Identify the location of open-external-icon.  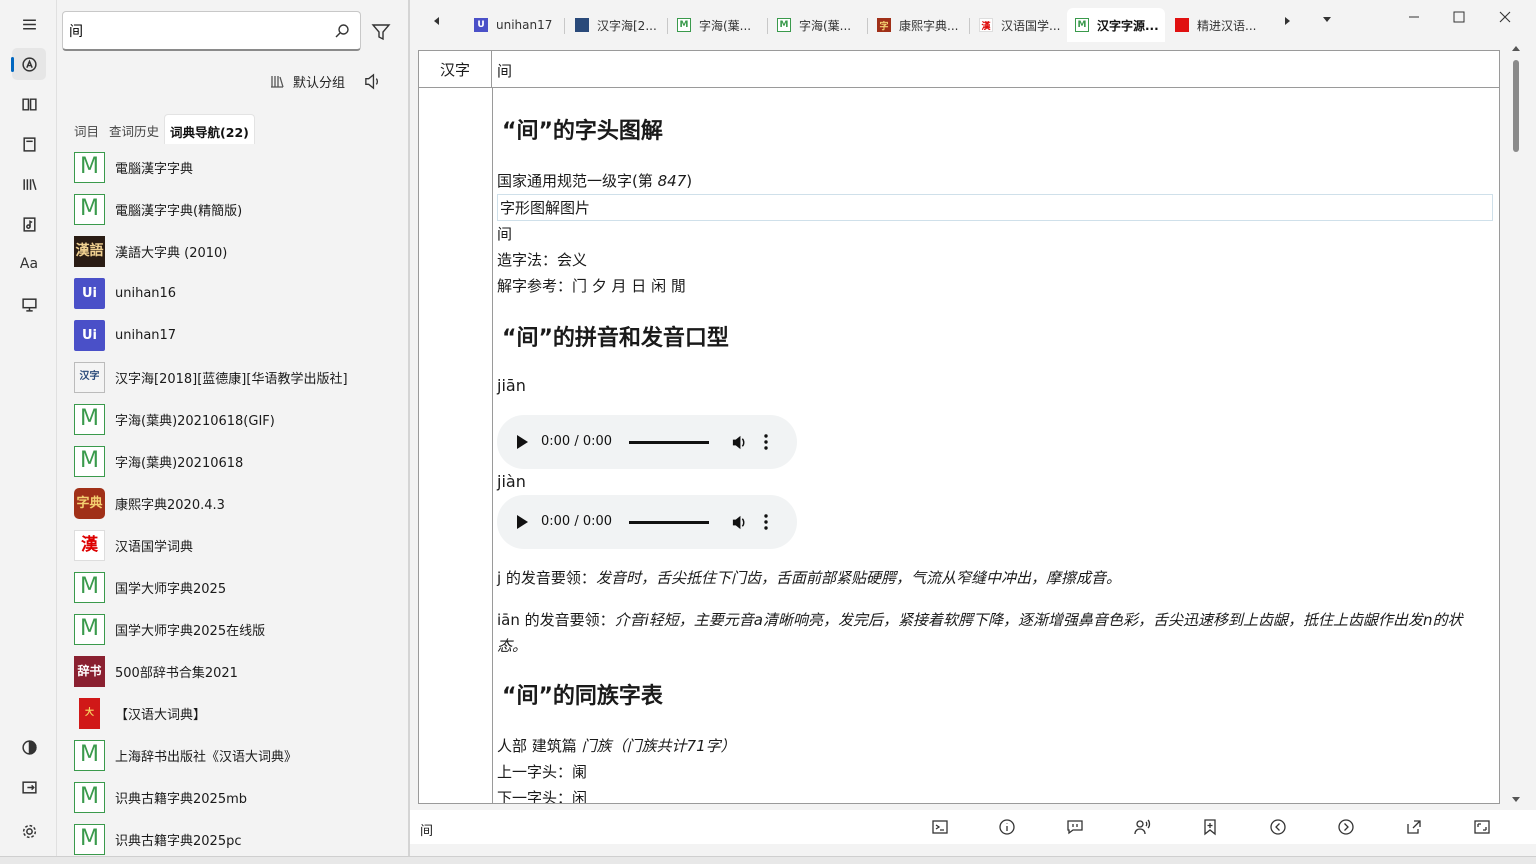
(1414, 827).